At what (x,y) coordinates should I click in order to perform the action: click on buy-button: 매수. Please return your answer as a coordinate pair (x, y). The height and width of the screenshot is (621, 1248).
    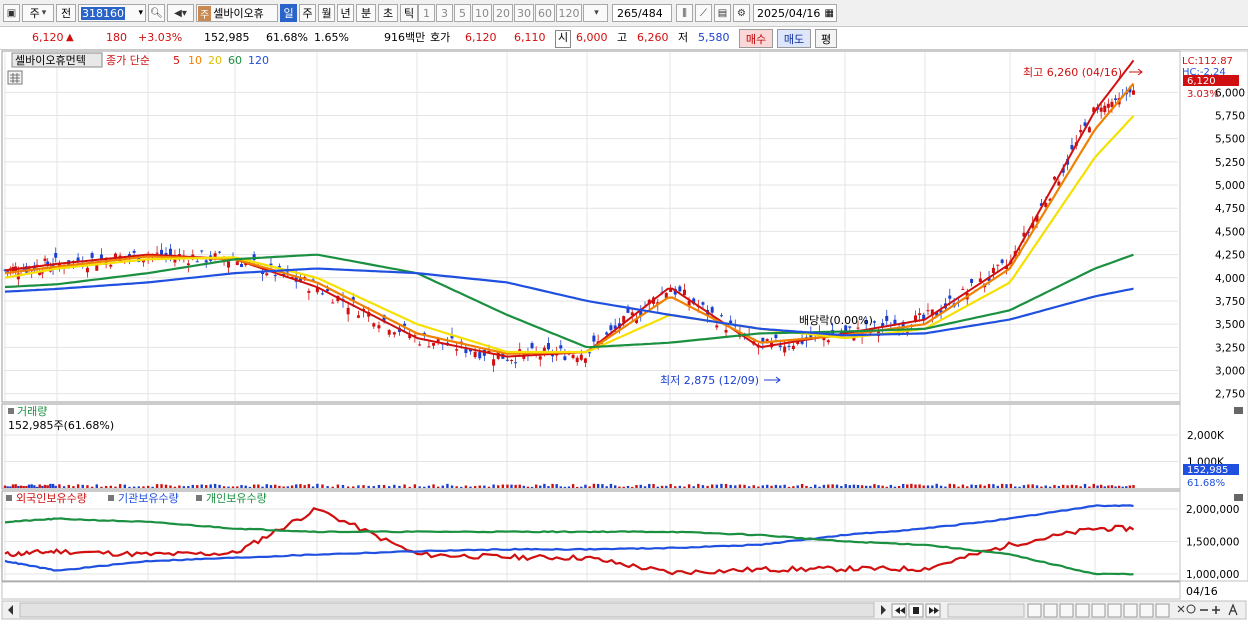
    Looking at the image, I should click on (756, 38).